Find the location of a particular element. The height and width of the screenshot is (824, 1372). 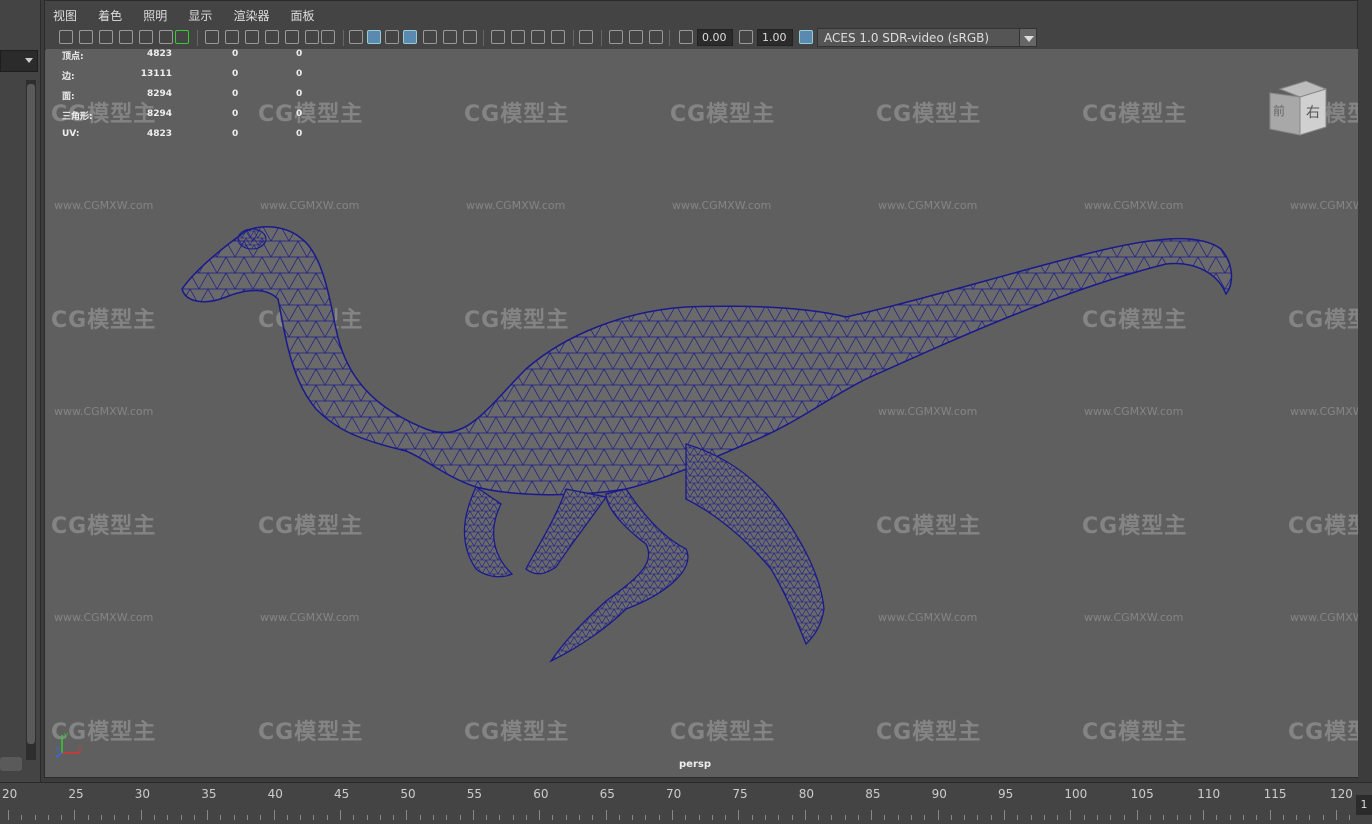

gamma-icon is located at coordinates (746, 37).